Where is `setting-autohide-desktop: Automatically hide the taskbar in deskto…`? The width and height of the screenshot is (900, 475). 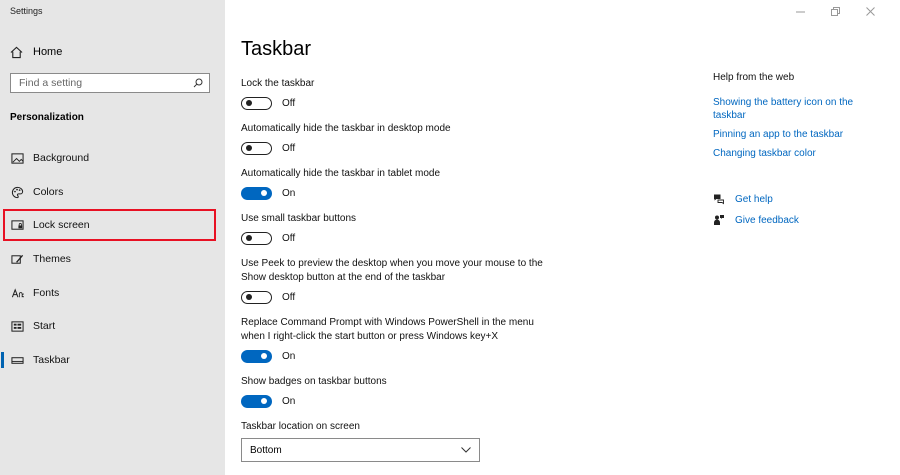 setting-autohide-desktop: Automatically hide the taskbar in deskto… is located at coordinates (401, 138).